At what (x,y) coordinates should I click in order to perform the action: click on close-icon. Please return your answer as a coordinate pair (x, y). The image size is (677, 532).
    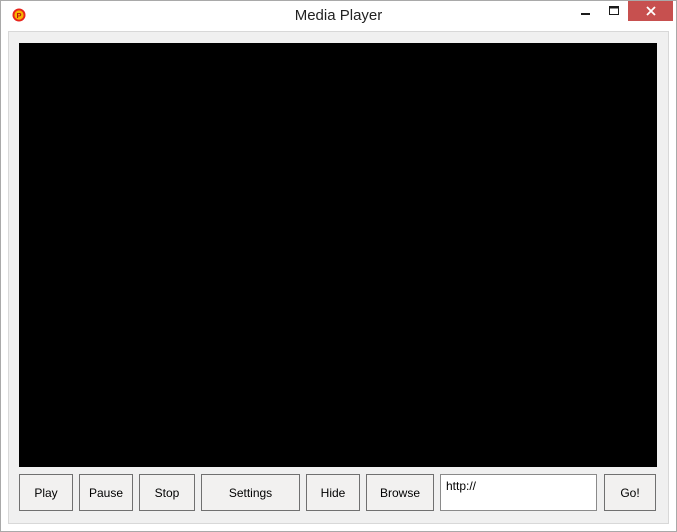
    Looking at the image, I should click on (650, 11).